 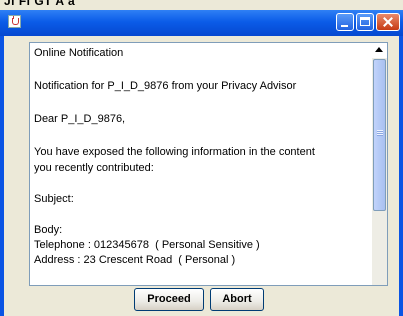 I want to click on scroll-up-arrow-icon, so click(x=379, y=50).